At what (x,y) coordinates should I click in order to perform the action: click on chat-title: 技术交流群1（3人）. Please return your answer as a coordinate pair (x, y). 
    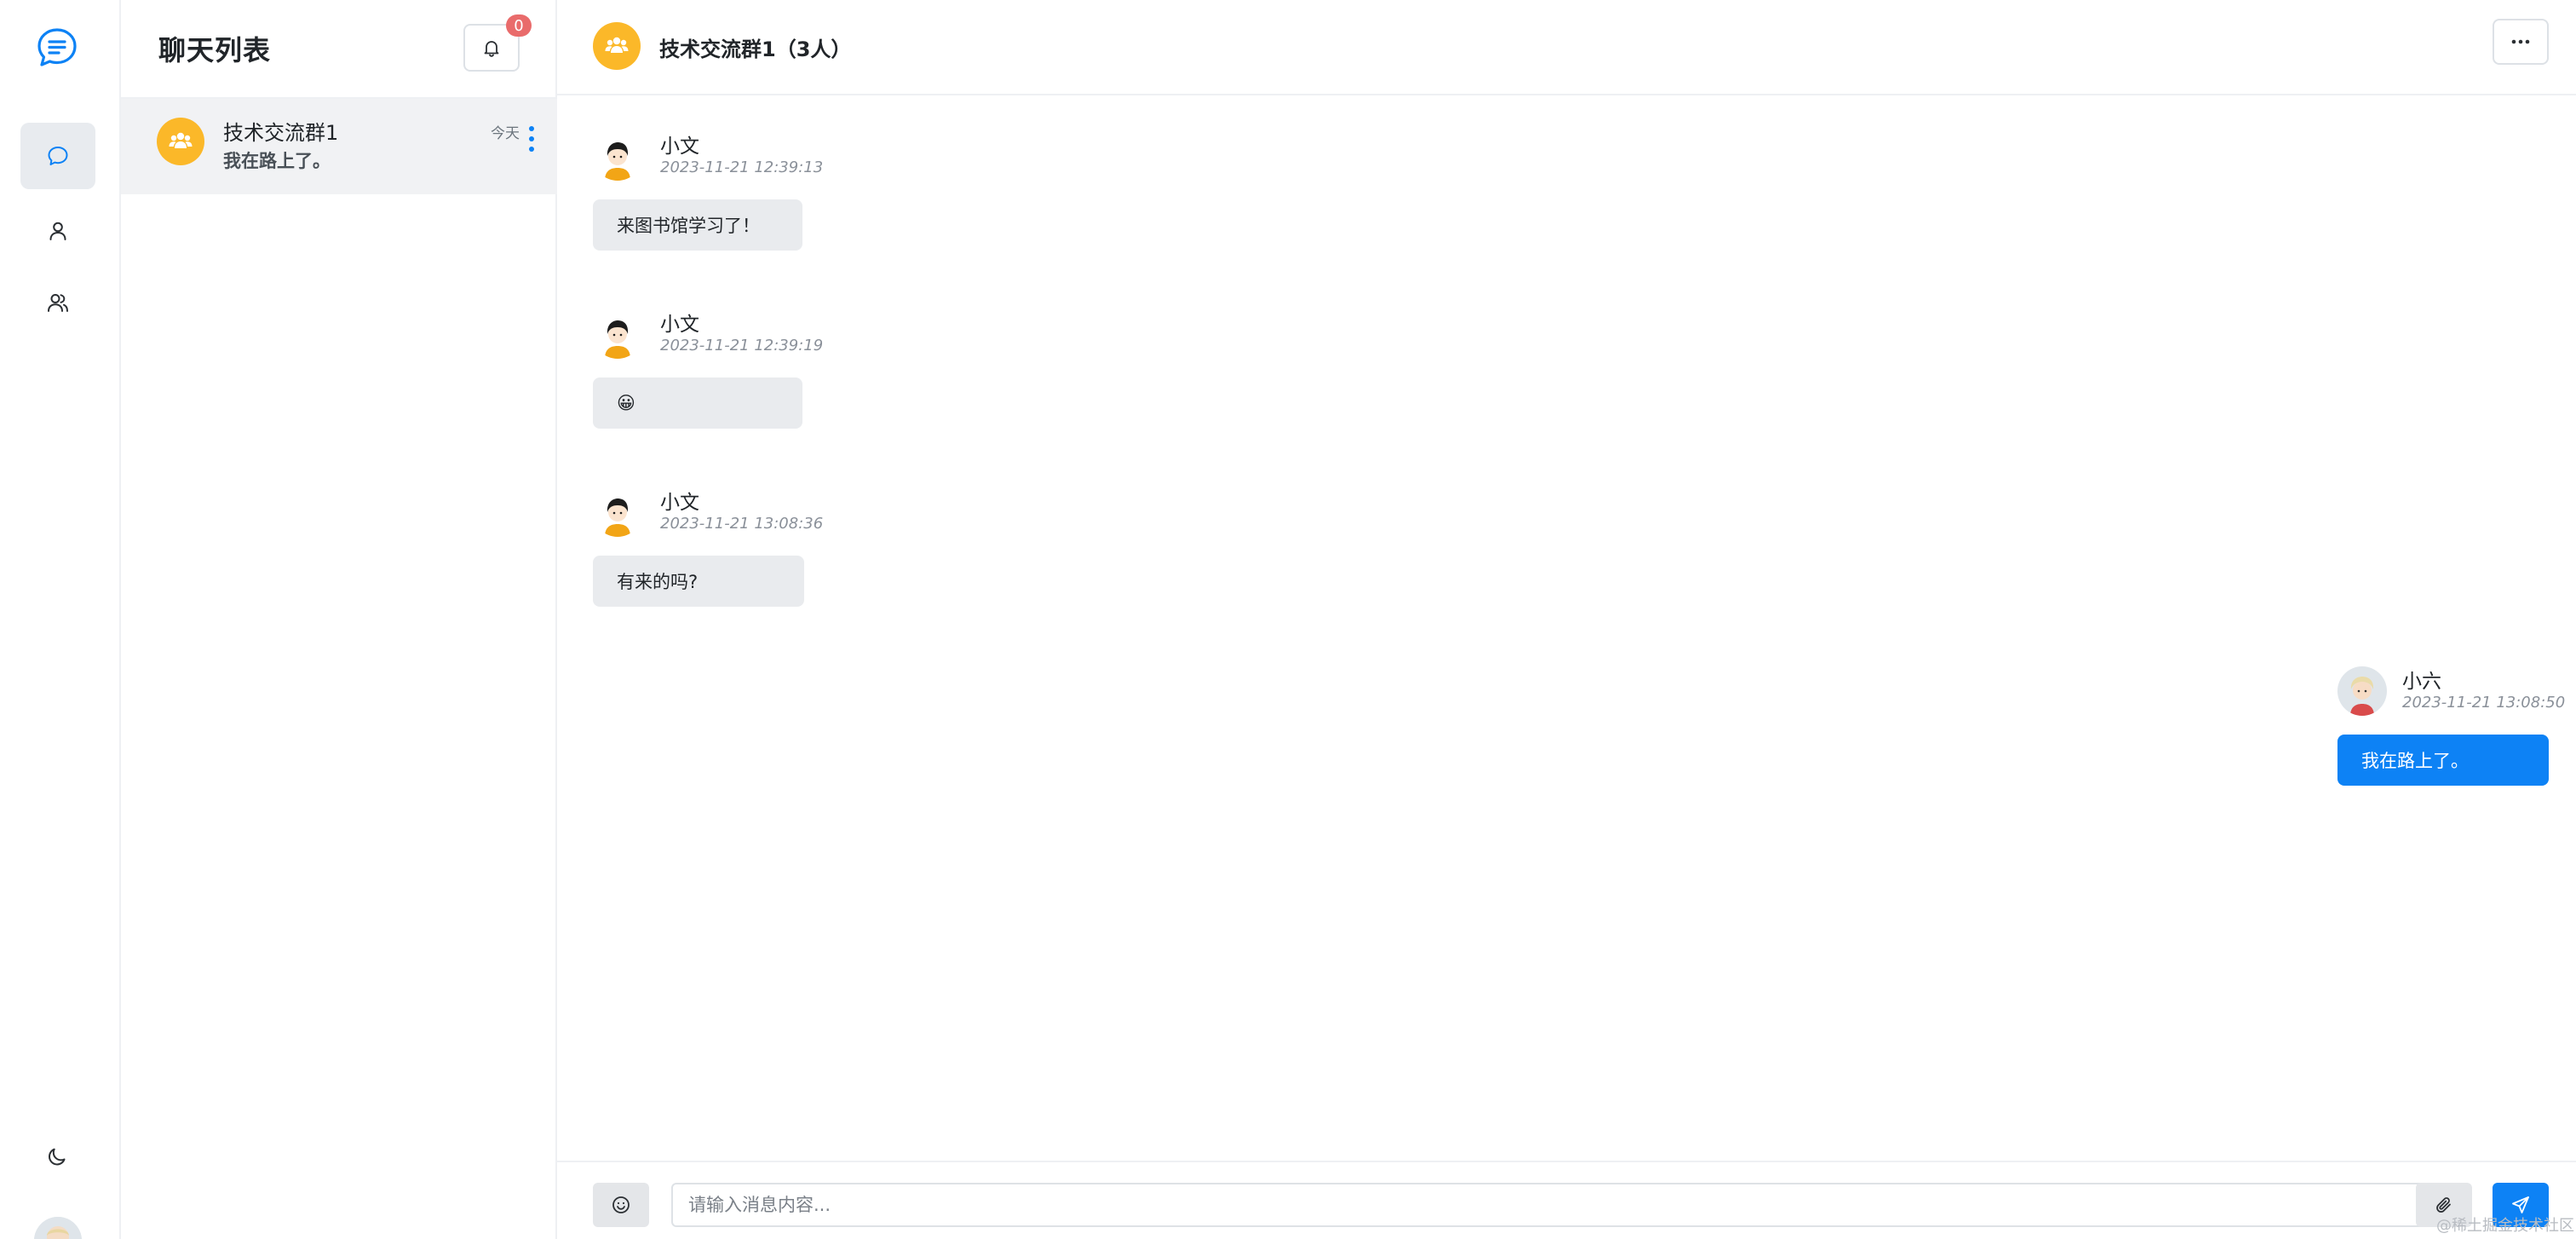
    Looking at the image, I should click on (755, 49).